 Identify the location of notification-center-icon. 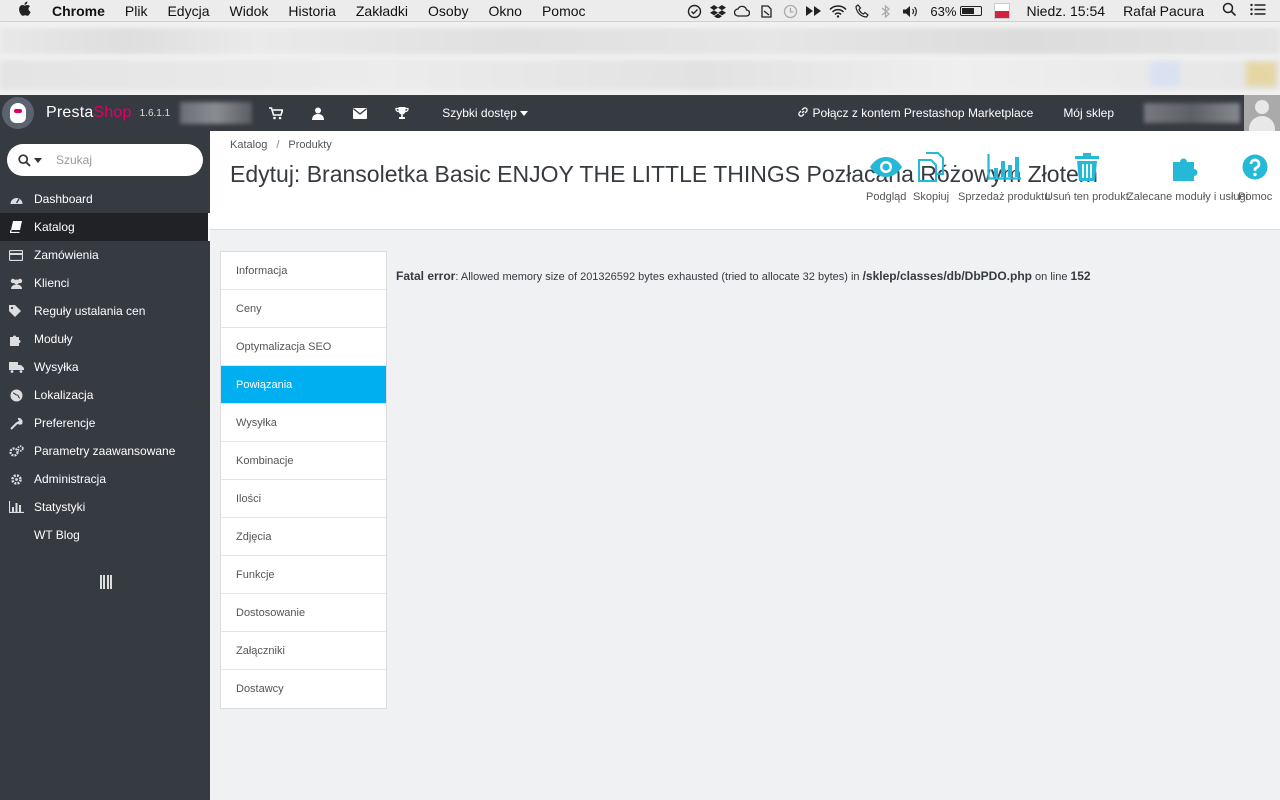
(1259, 11).